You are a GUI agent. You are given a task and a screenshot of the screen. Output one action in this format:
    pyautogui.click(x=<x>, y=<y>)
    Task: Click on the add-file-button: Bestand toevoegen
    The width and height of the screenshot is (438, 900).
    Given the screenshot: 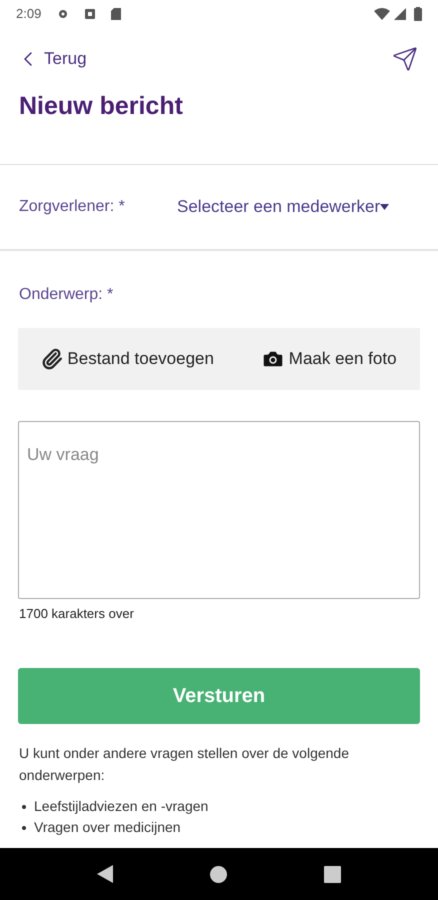 What is the action you would take?
    pyautogui.click(x=127, y=359)
    